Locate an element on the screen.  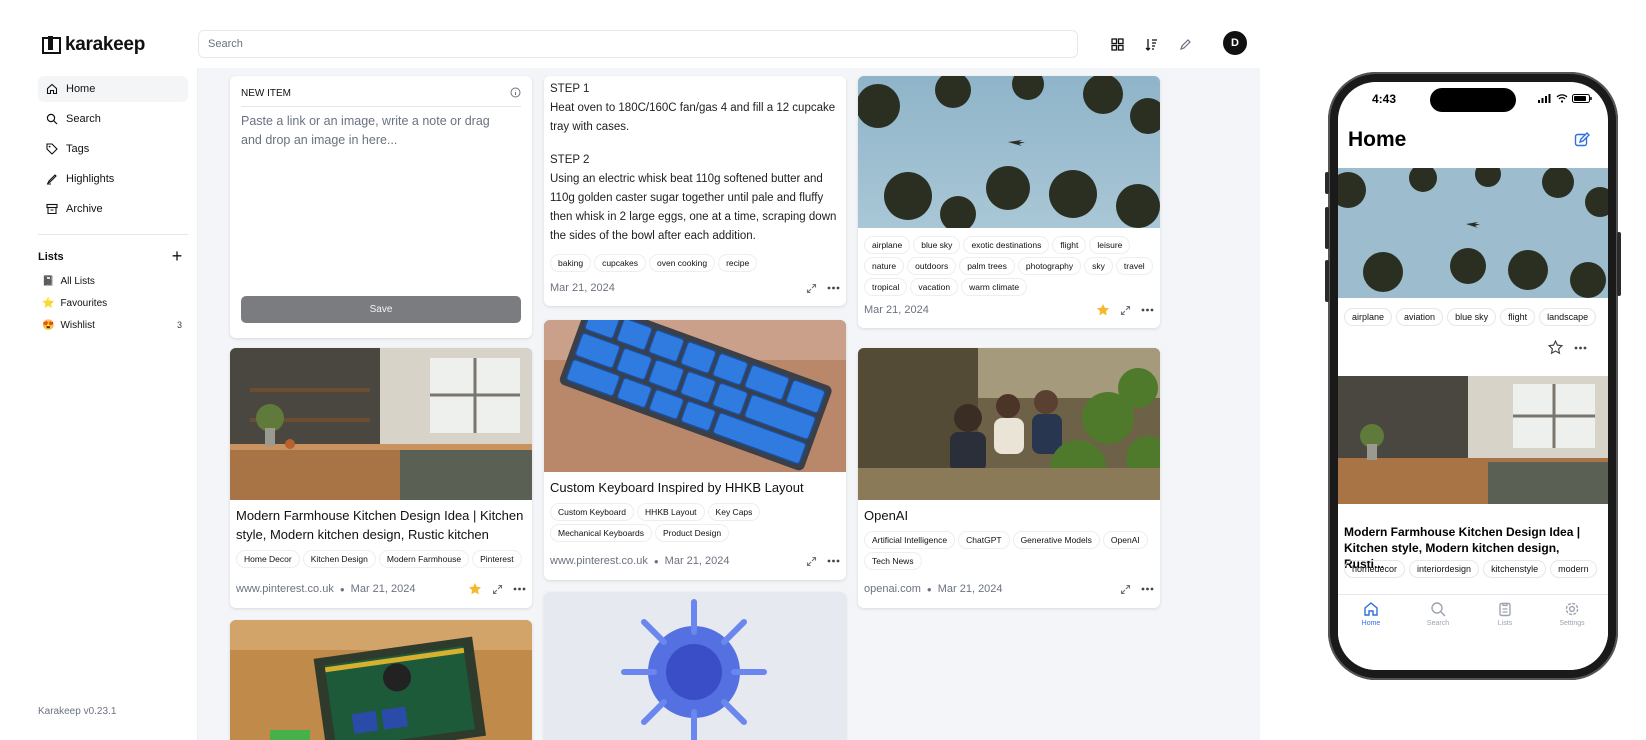
tag: photography is located at coordinates (1049, 266).